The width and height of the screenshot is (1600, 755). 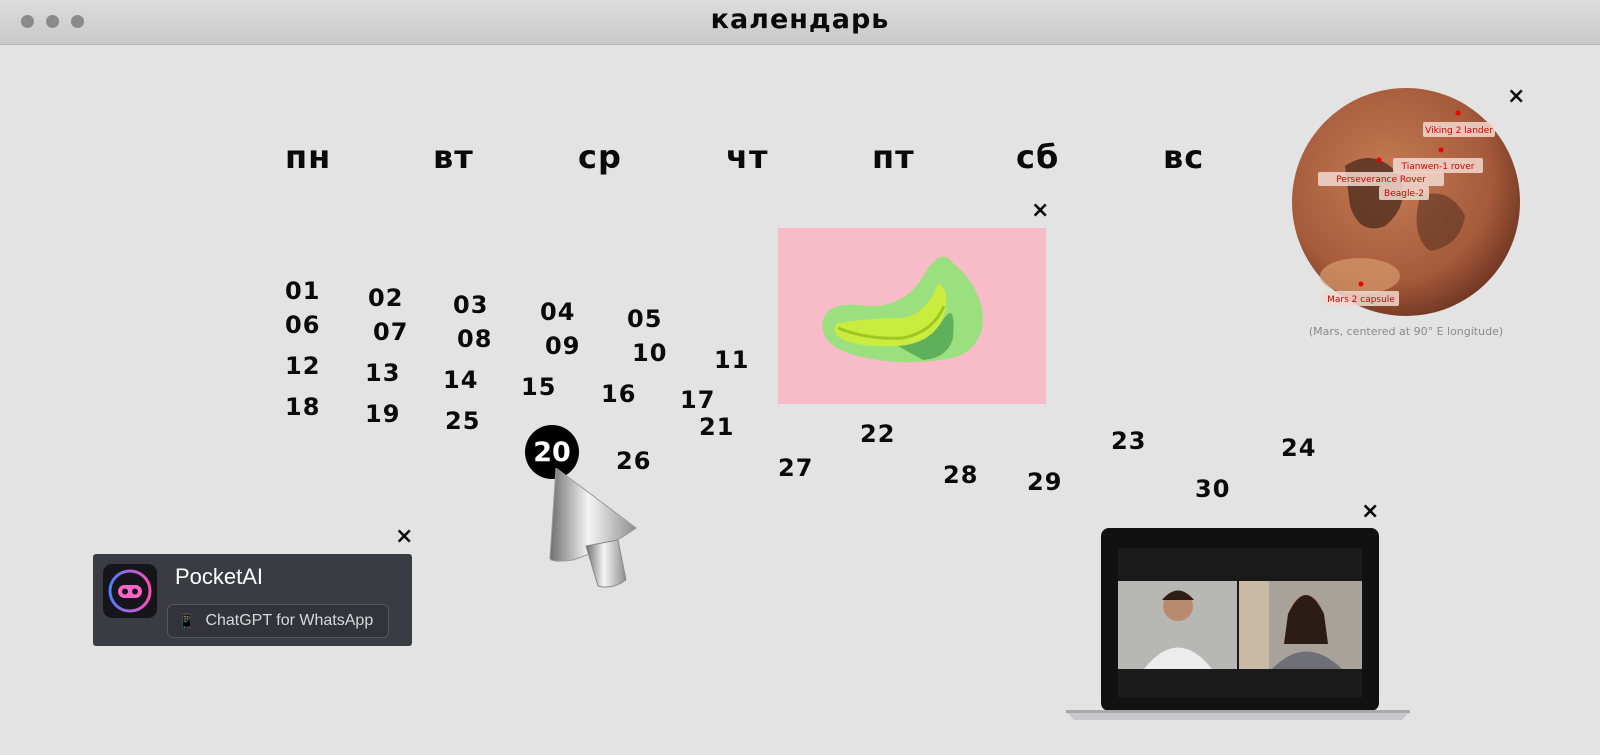 What do you see at coordinates (795, 468) in the screenshot?
I see `day-27: 27` at bounding box center [795, 468].